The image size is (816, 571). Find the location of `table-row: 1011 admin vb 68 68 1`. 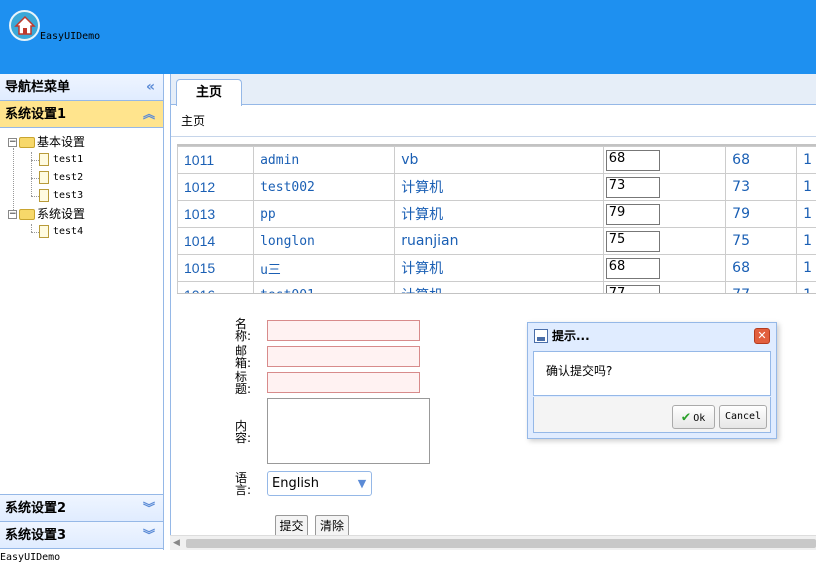

table-row: 1011 admin vb 68 68 1 is located at coordinates (496, 160).